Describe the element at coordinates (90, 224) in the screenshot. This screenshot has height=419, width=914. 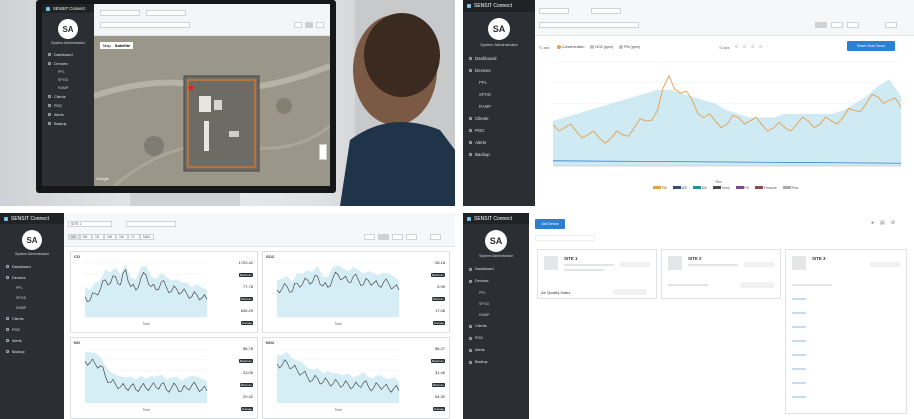
I see `site-select: SITE 1` at that location.